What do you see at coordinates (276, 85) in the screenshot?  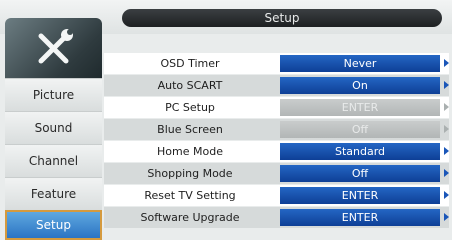 I see `menu-row-auto-scart: Auto SCART On` at bounding box center [276, 85].